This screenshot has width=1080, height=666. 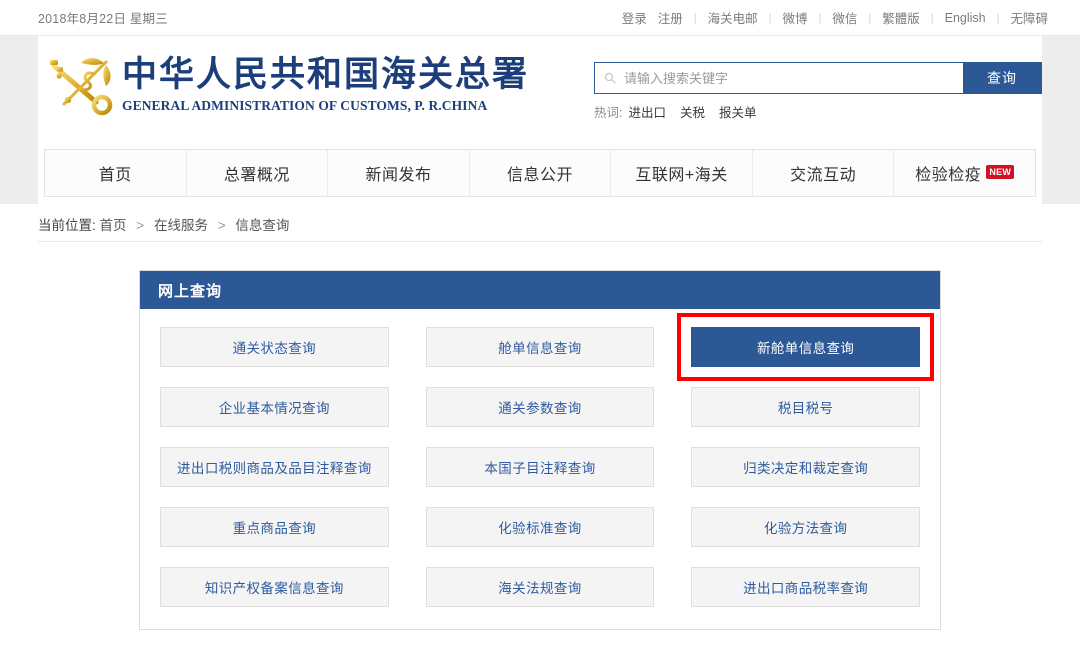 I want to click on breadcrumb-item-online-service: 在线服务, so click(x=181, y=225).